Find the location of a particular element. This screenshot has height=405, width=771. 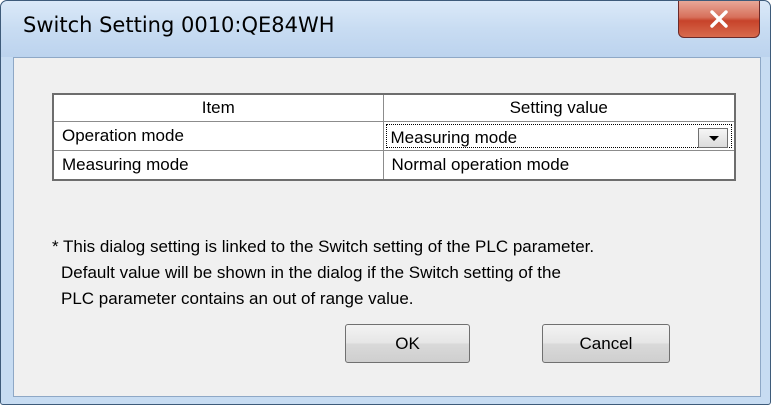

operation-mode-dropdown: Measuring mode is located at coordinates (558, 136).